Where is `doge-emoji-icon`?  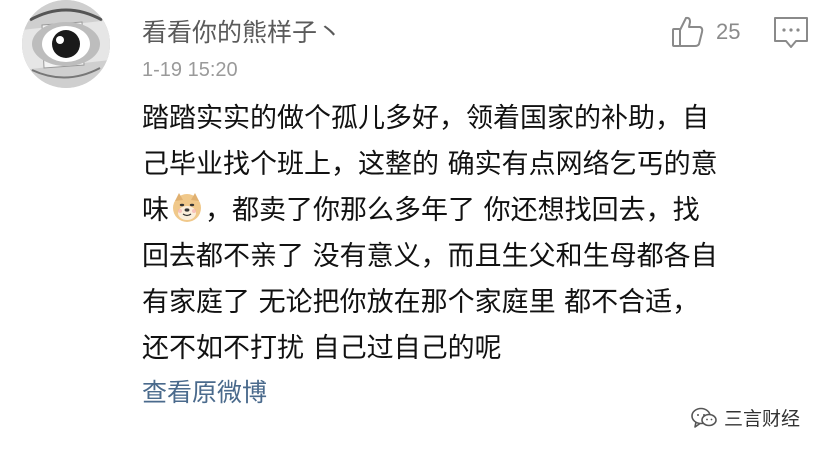 doge-emoji-icon is located at coordinates (187, 207).